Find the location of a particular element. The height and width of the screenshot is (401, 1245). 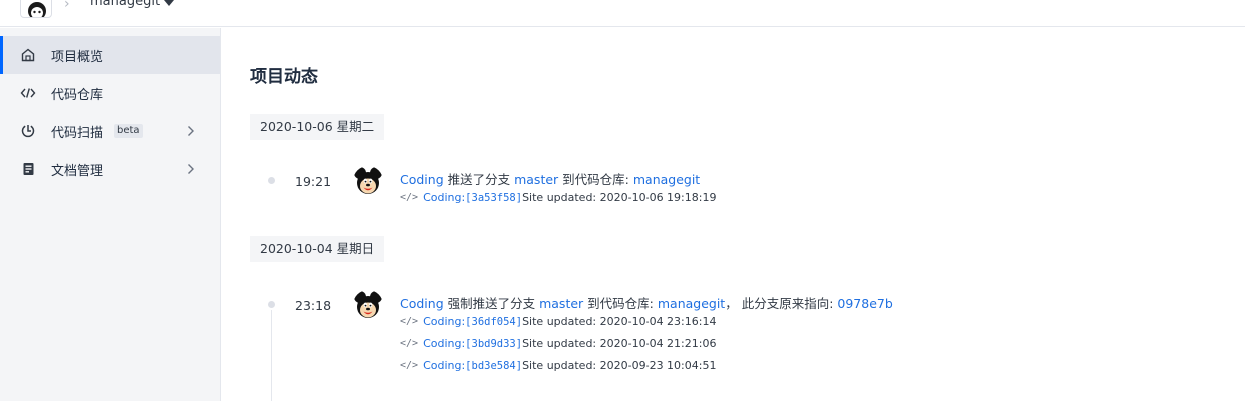

page-title: 项目动态 is located at coordinates (284, 77).